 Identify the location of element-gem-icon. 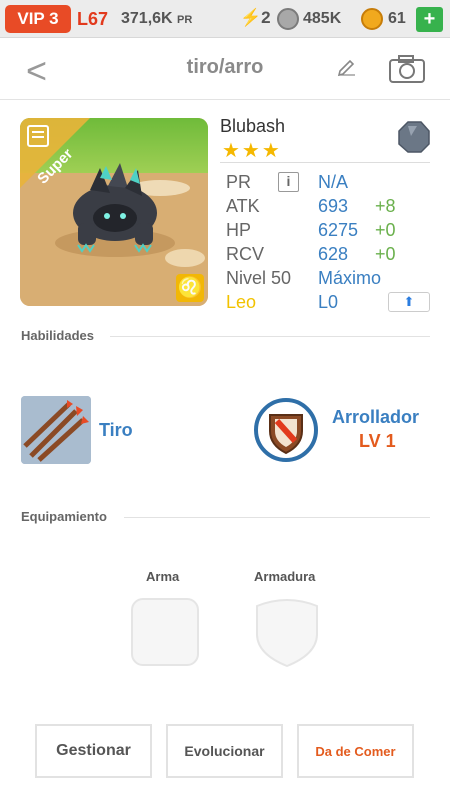
(414, 137).